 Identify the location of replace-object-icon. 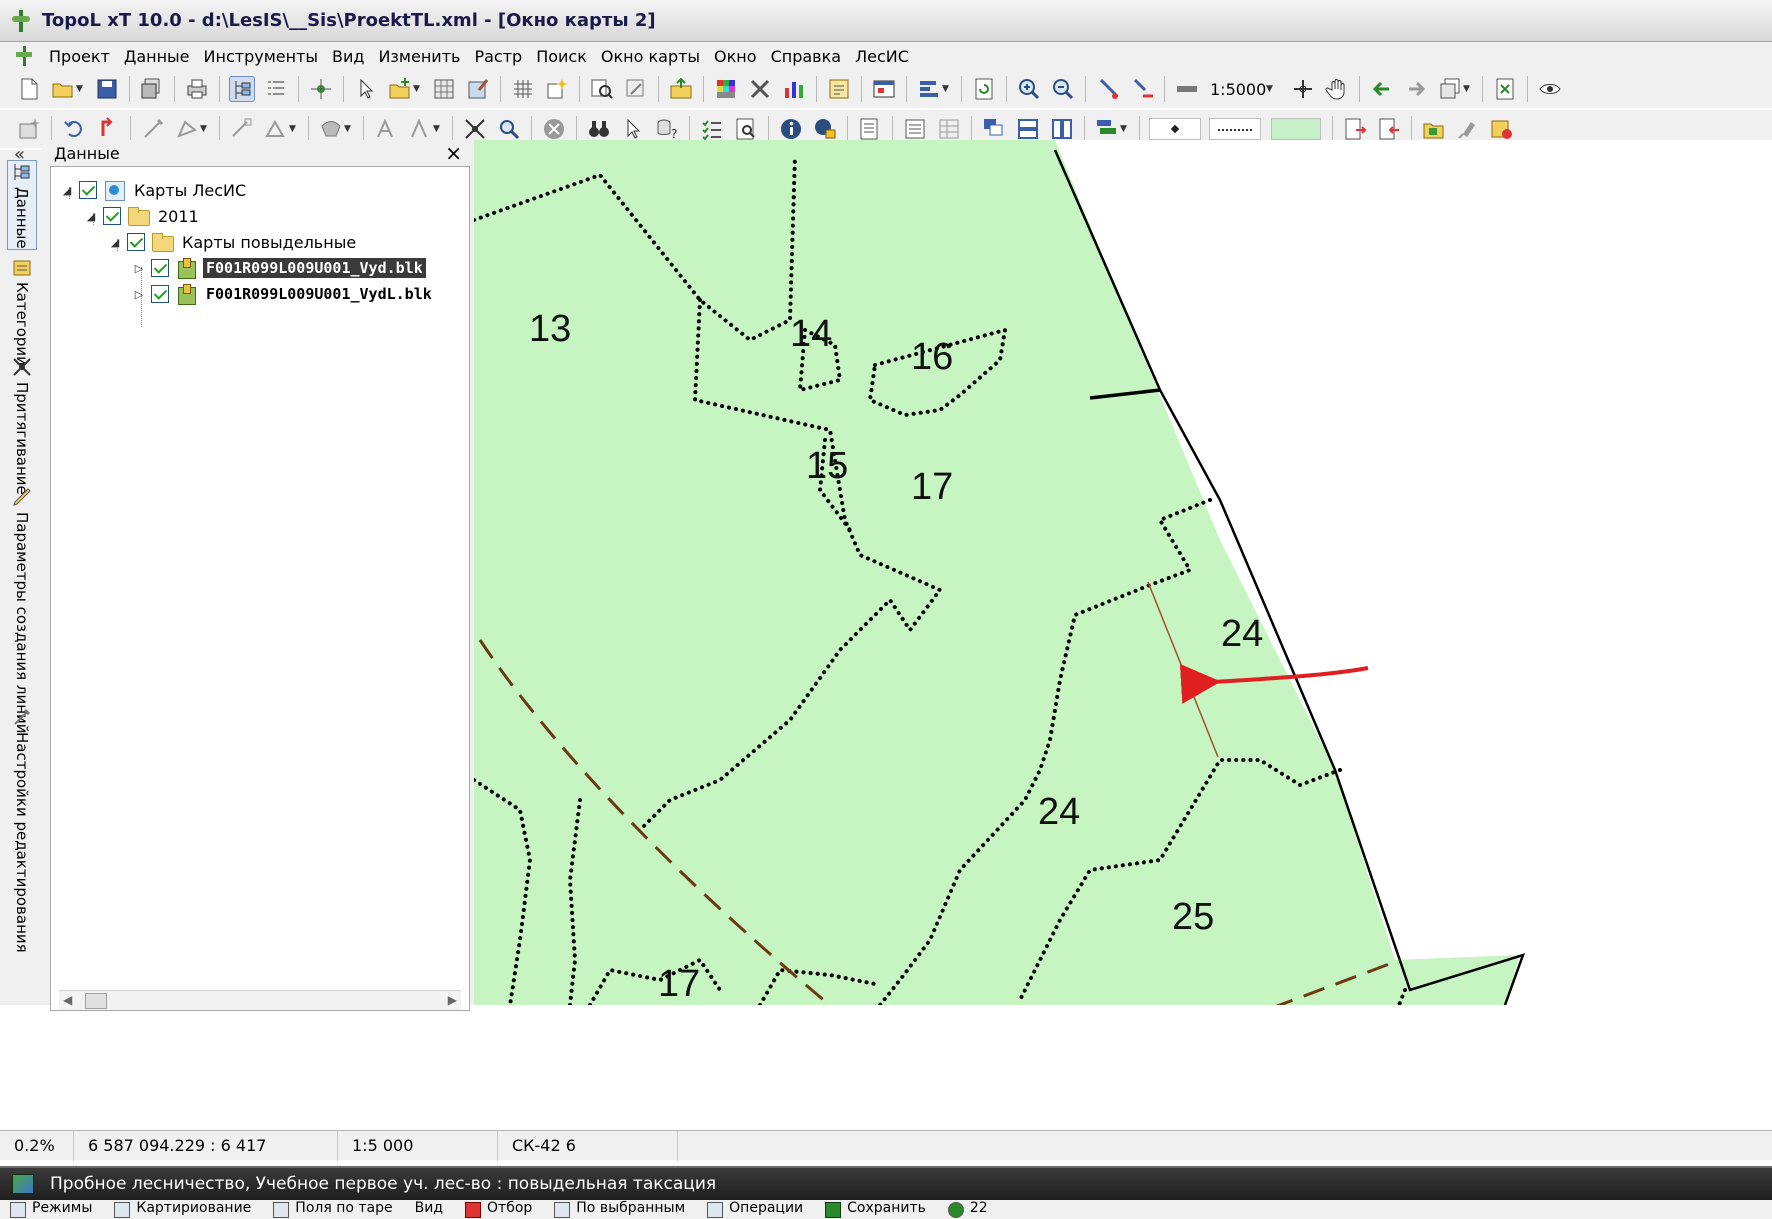
(636, 89).